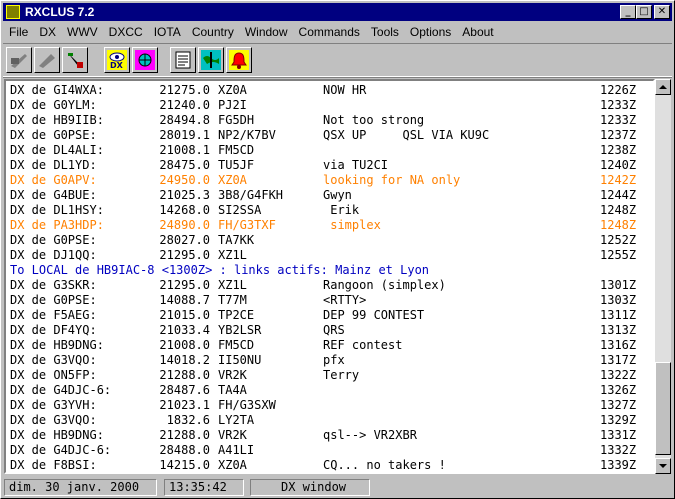 This screenshot has height=499, width=675. What do you see at coordinates (53, 360) in the screenshot?
I see `spotter-call: DX de G3VQO:` at bounding box center [53, 360].